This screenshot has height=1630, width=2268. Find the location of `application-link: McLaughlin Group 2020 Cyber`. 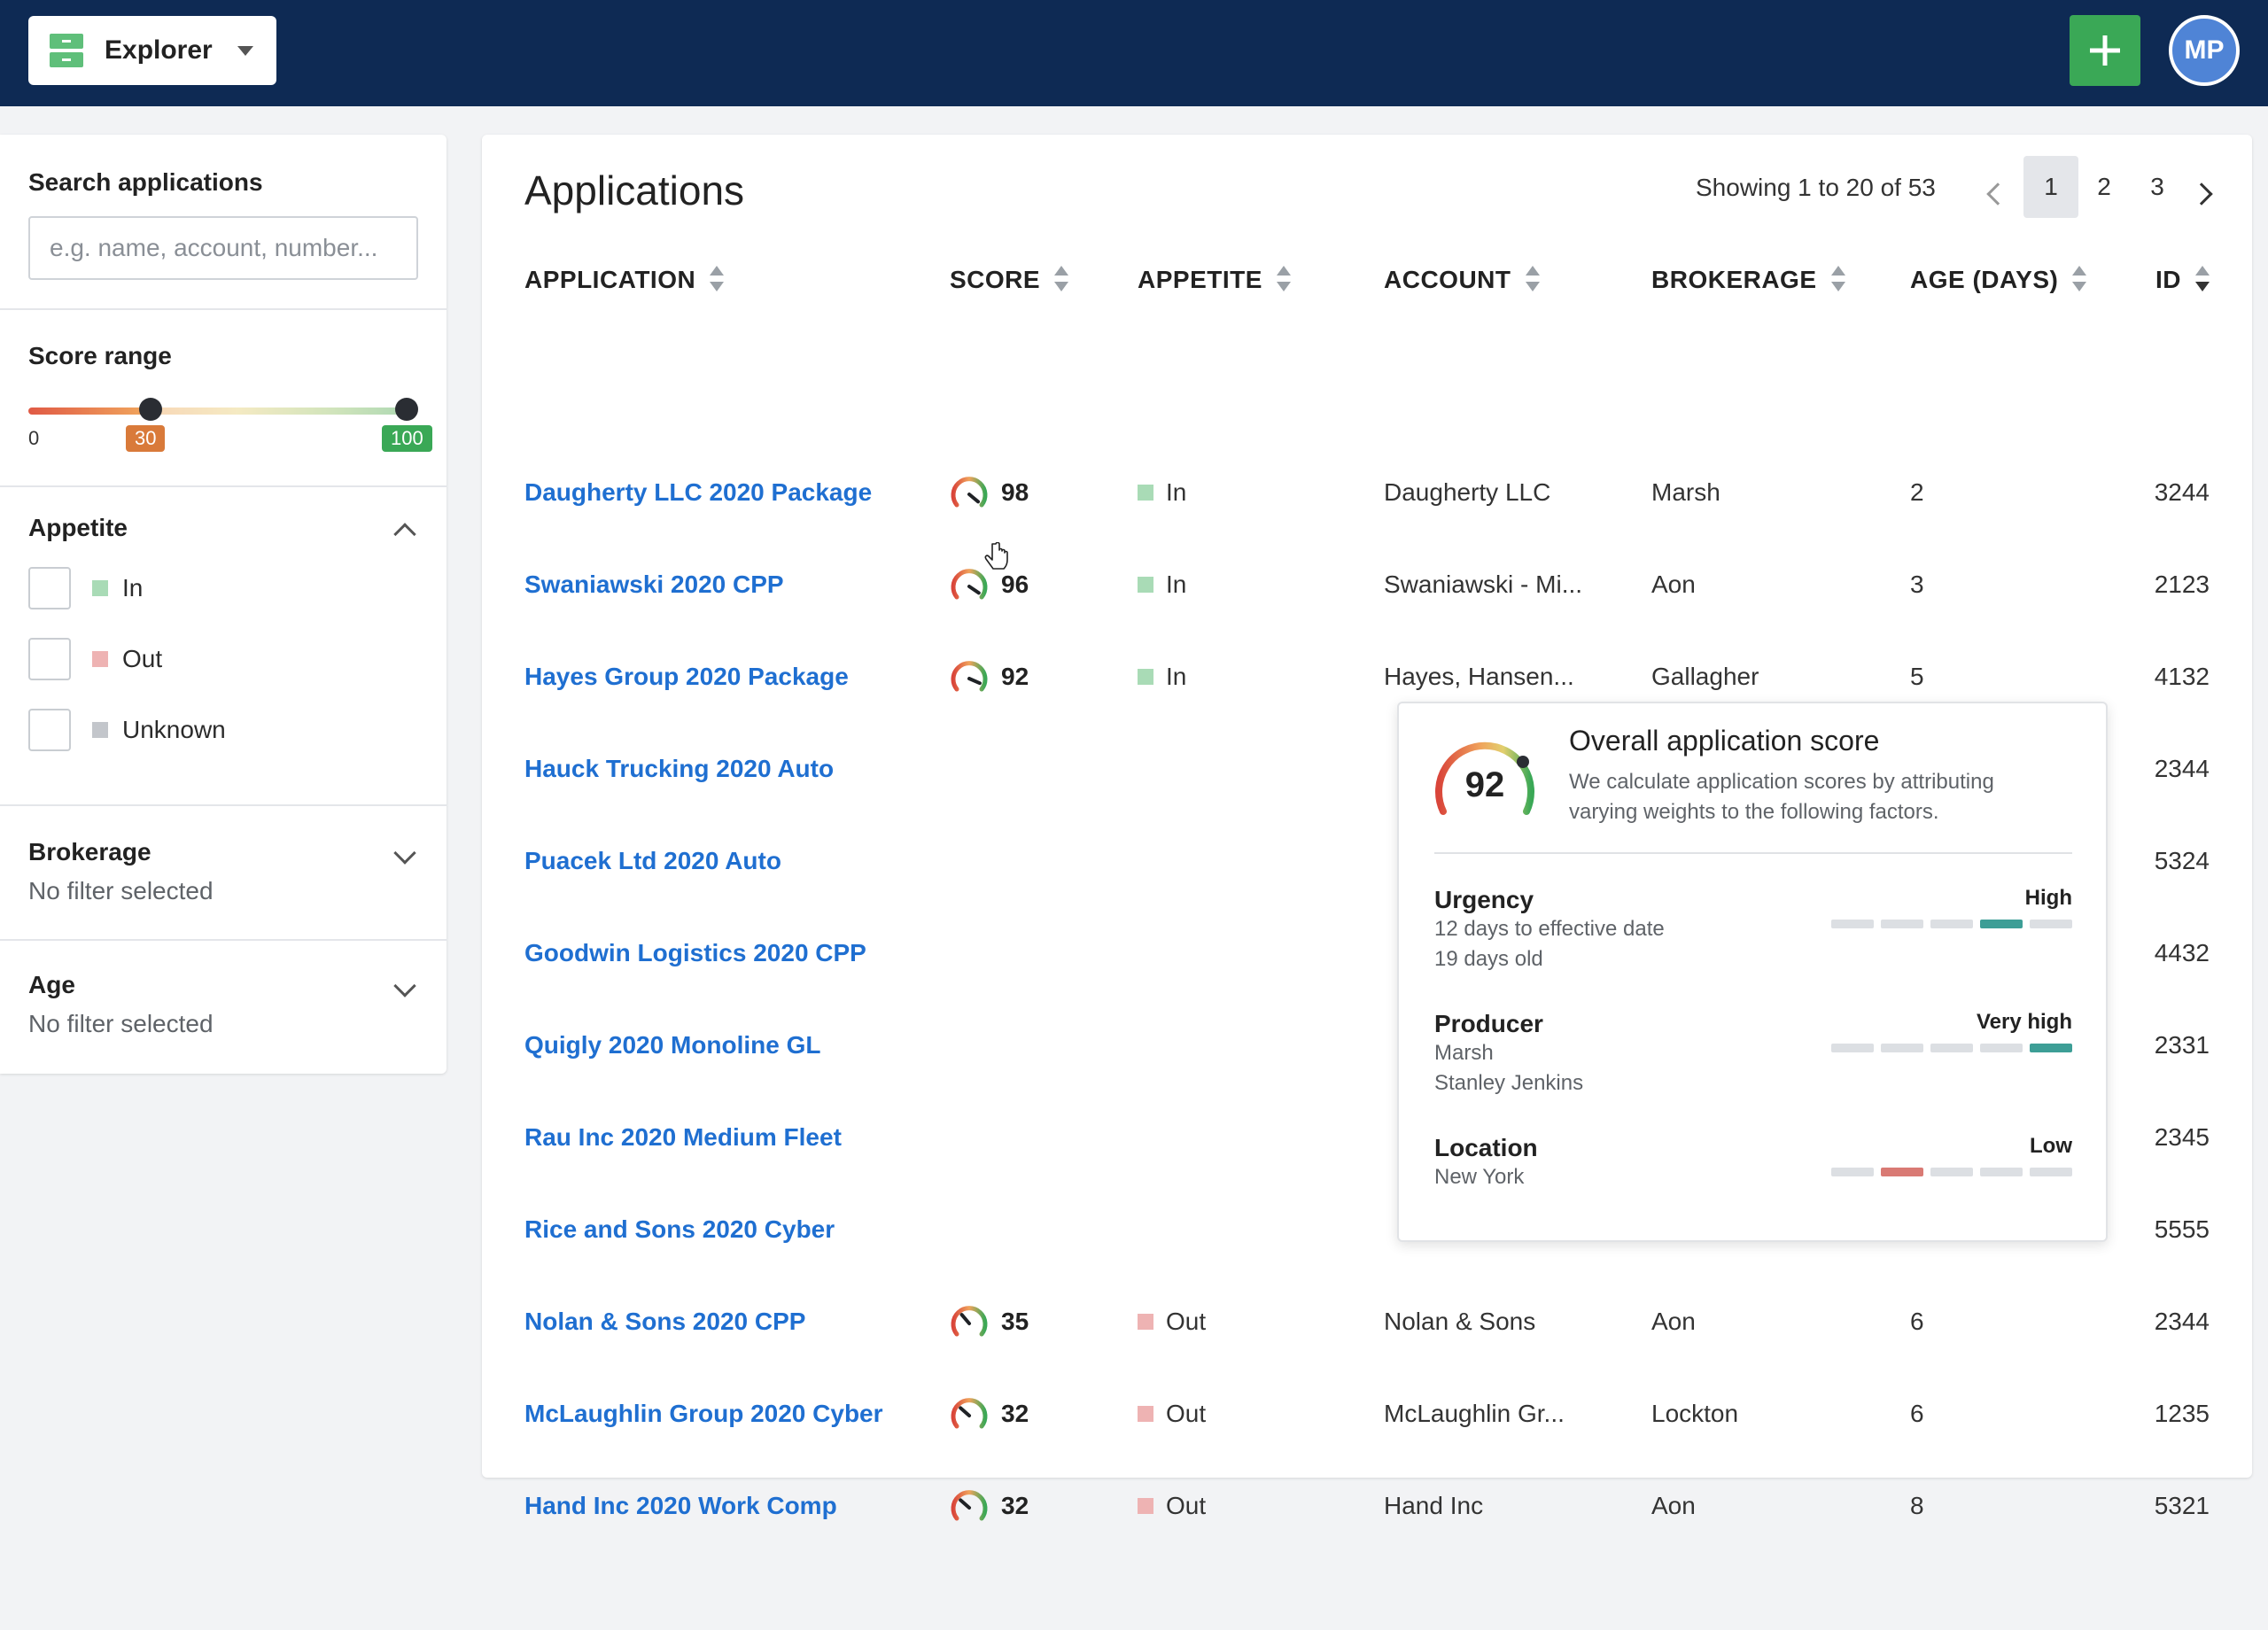

application-link: McLaughlin Group 2020 Cyber is located at coordinates (703, 1414).